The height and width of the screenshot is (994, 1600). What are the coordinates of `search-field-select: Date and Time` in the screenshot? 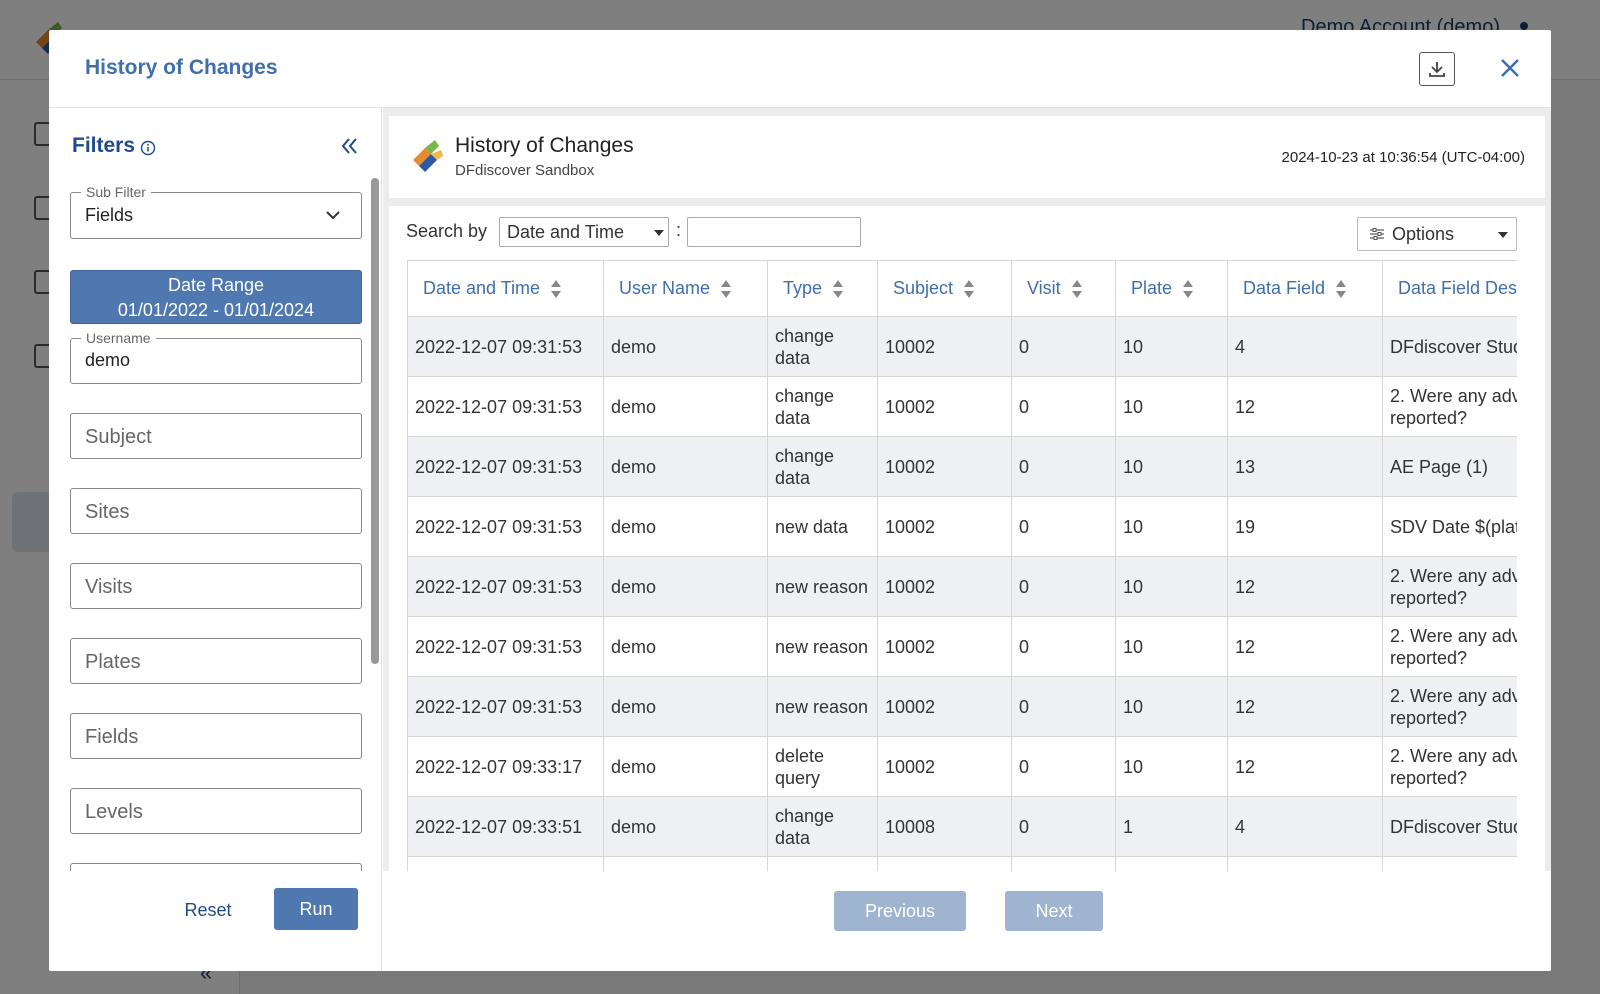 It's located at (584, 232).